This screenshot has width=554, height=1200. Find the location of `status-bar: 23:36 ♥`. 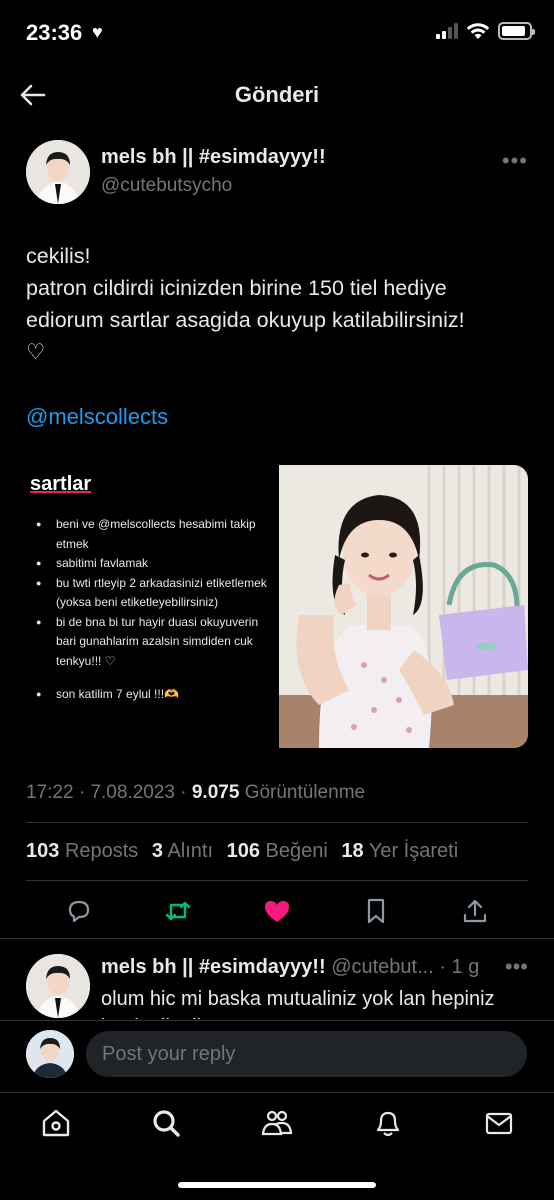

status-bar: 23:36 ♥ is located at coordinates (277, 33).